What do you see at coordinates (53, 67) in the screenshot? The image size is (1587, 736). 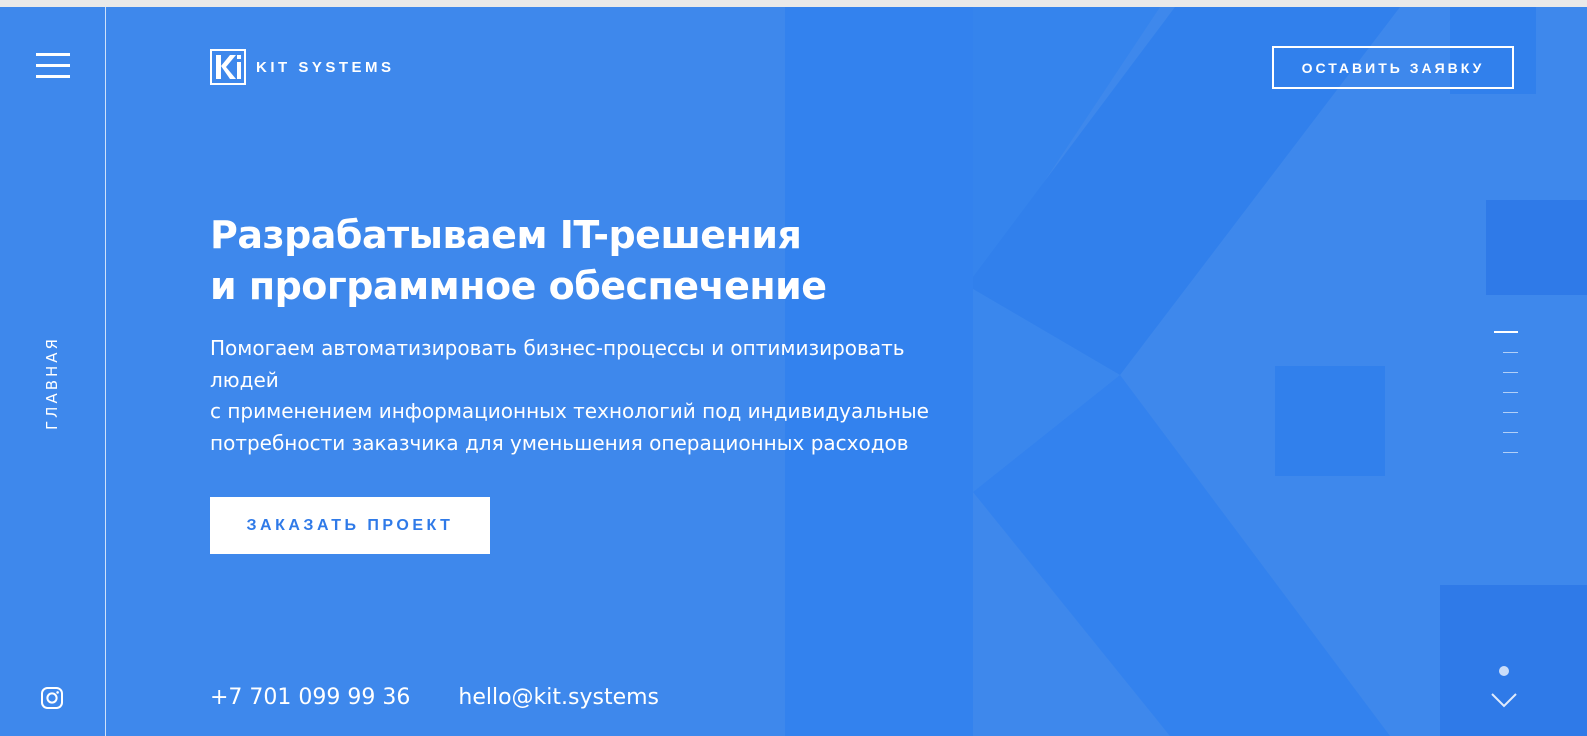 I see `menu-icon` at bounding box center [53, 67].